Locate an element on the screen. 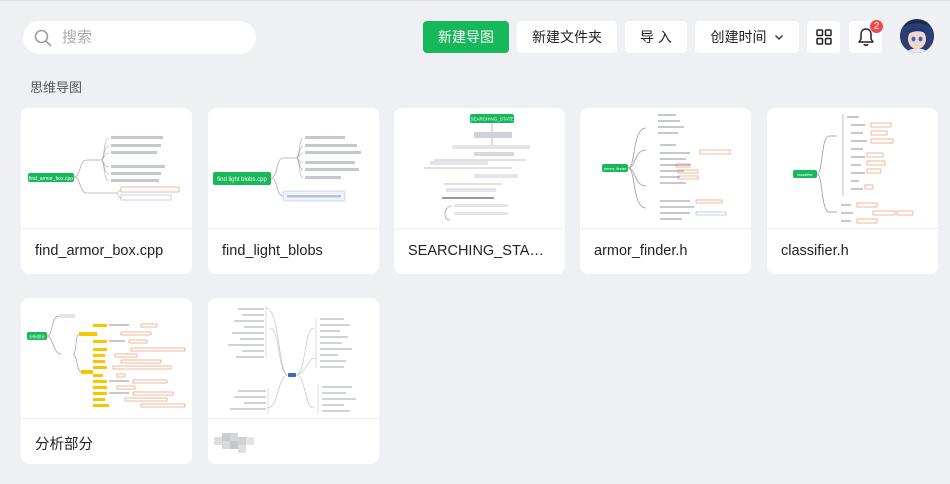  card-title: find_armor_box.cpp is located at coordinates (99, 251).